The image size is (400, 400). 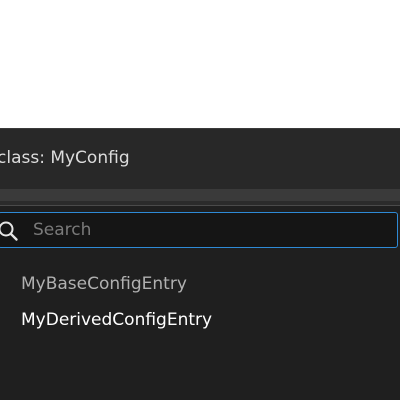 What do you see at coordinates (65, 158) in the screenshot?
I see `popup-title: class: MyConfig` at bounding box center [65, 158].